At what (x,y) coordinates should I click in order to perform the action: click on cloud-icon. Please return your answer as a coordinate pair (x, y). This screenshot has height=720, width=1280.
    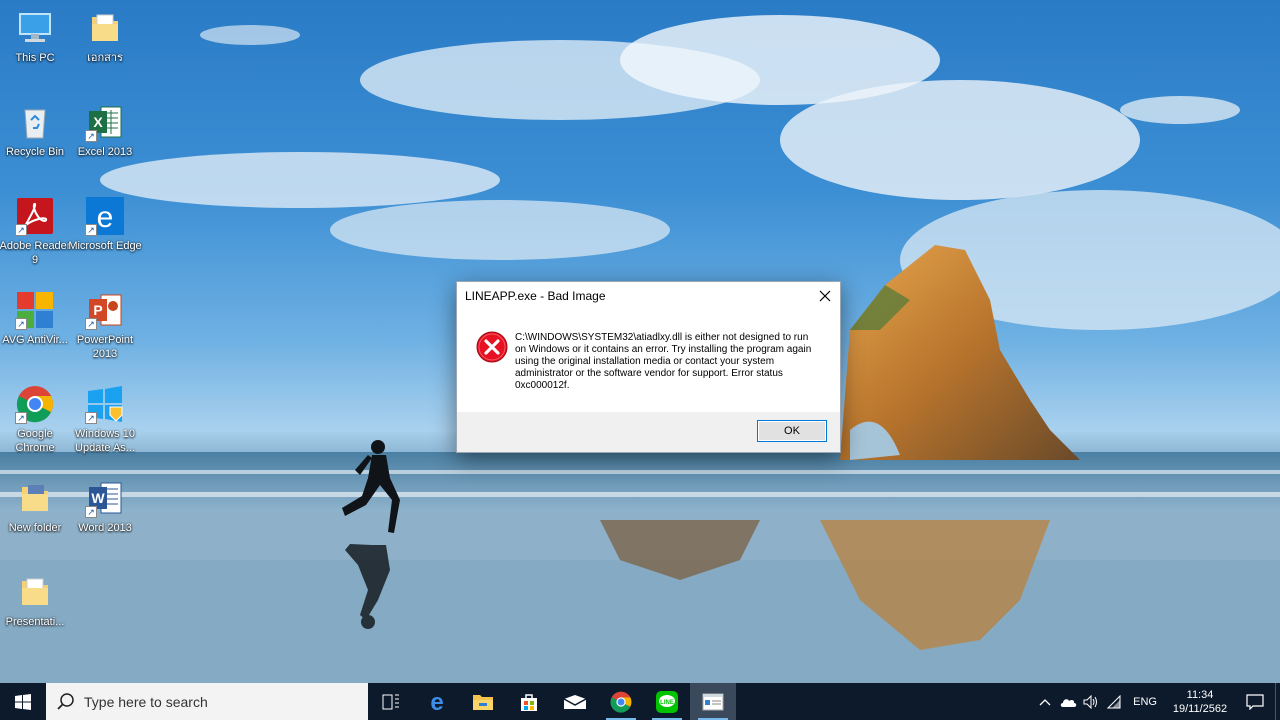
    Looking at the image, I should click on (1068, 702).